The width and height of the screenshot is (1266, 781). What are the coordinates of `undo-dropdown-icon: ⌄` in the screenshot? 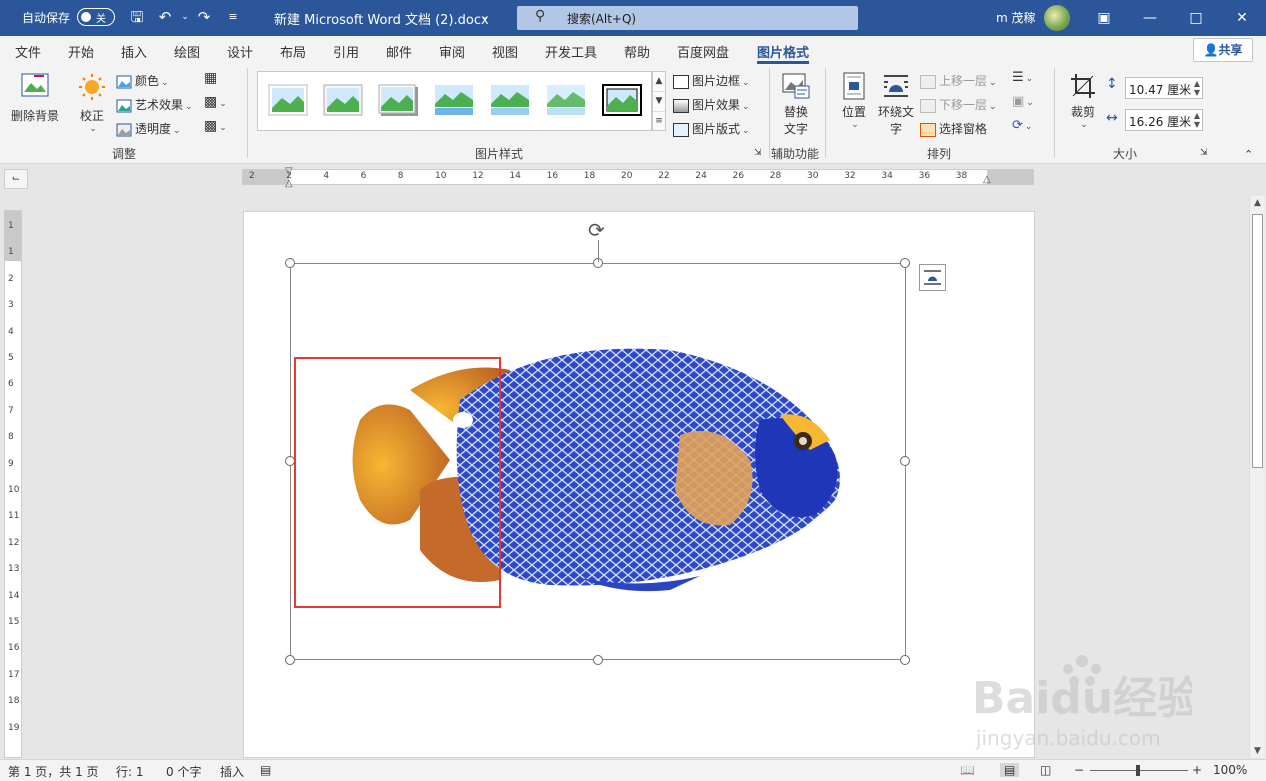 It's located at (185, 17).